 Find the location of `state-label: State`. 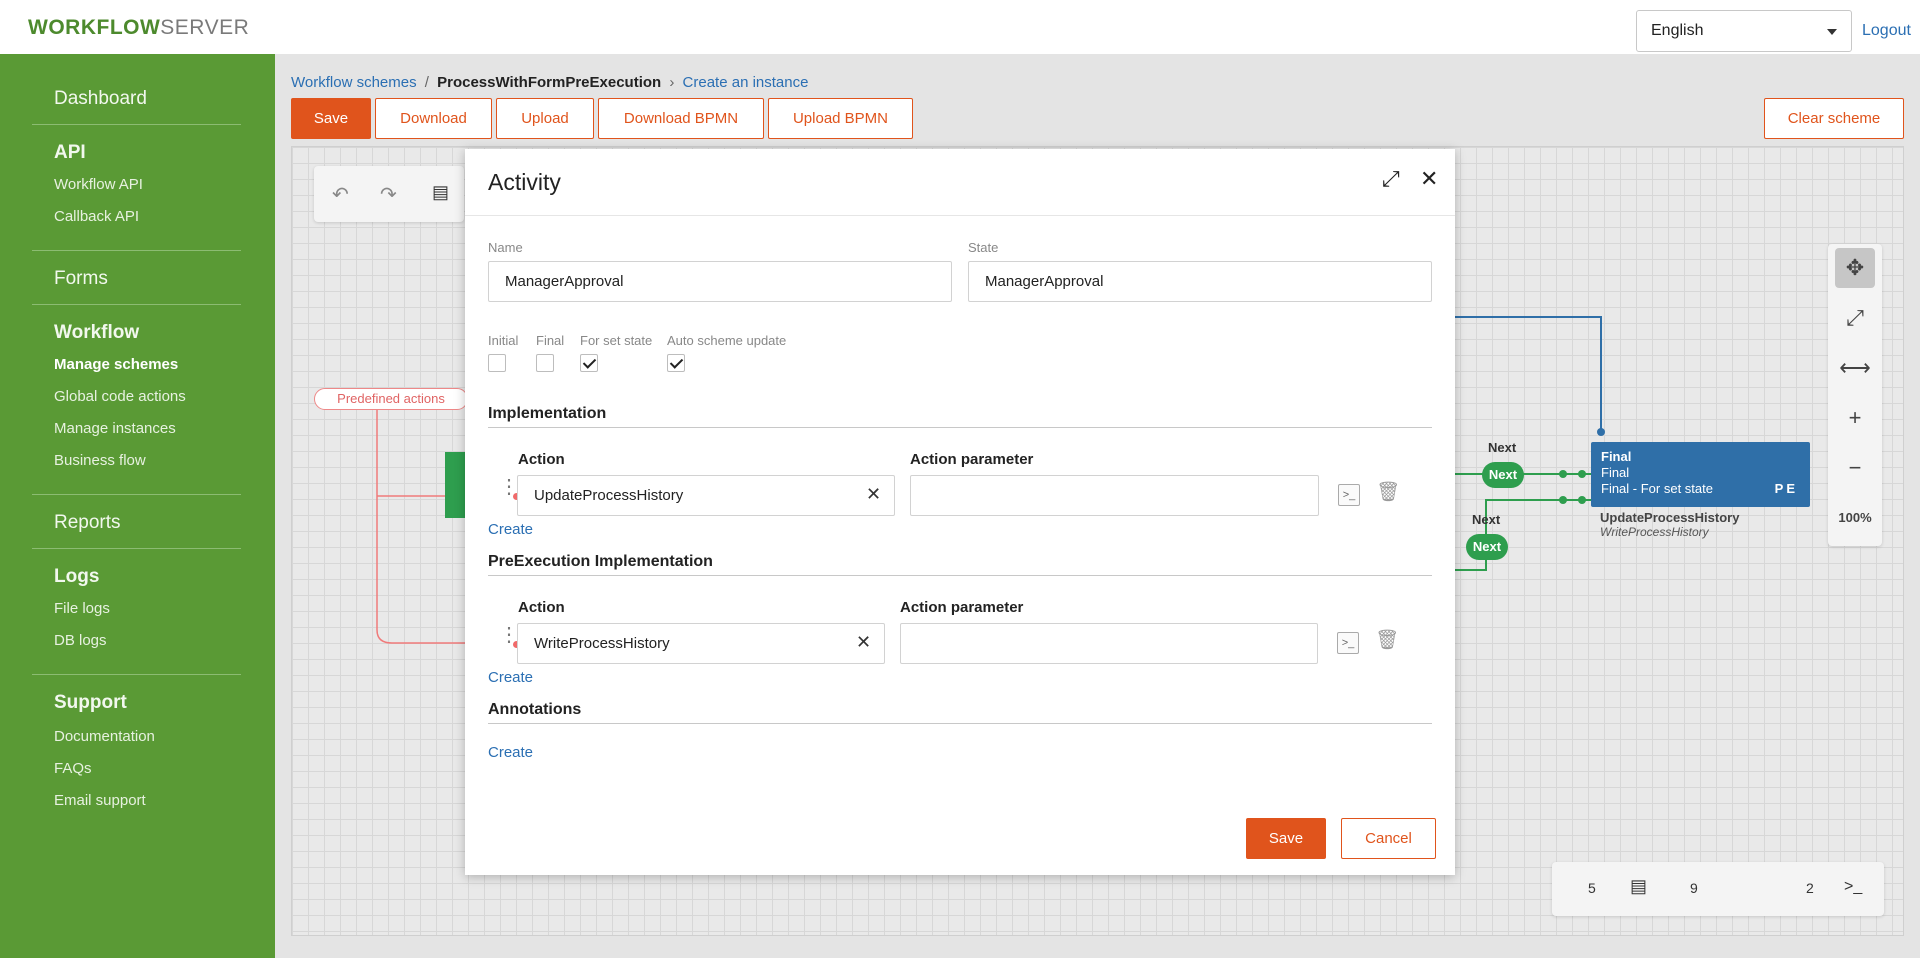

state-label: State is located at coordinates (983, 247).